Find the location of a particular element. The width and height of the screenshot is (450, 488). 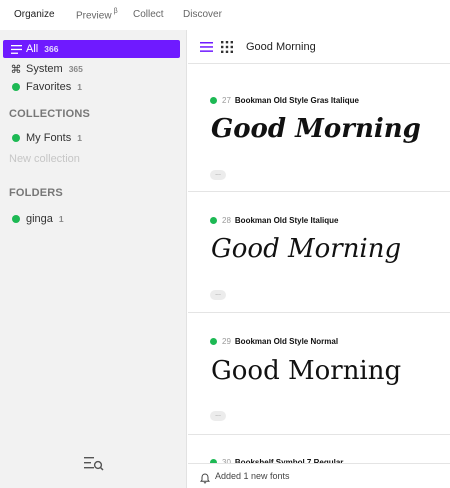

new-collection-input: New collection is located at coordinates (44, 159).